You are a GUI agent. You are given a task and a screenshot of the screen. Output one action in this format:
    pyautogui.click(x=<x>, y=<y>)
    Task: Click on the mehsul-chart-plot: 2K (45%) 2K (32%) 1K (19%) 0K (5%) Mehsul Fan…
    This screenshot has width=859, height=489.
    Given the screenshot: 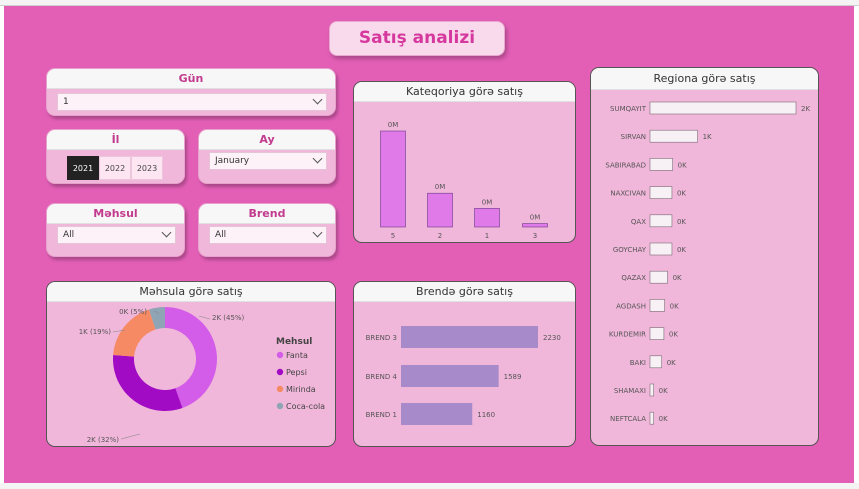 What is the action you would take?
    pyautogui.click(x=191, y=374)
    